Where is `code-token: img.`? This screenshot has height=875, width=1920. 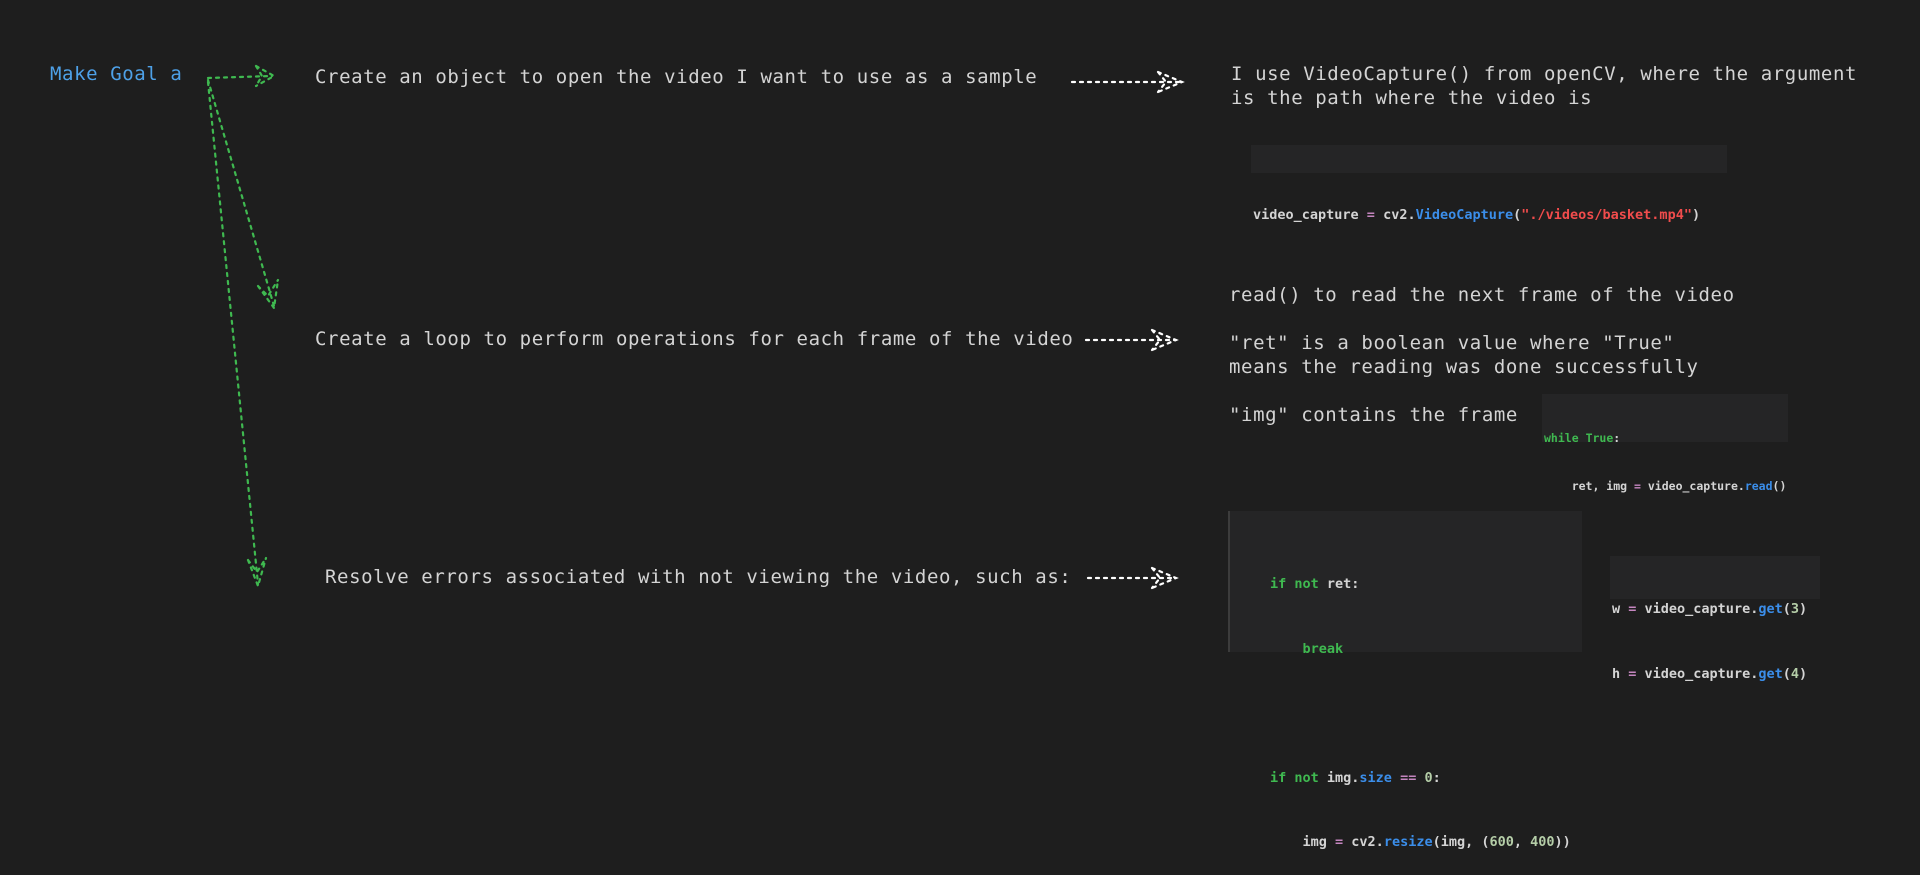
code-token: img. is located at coordinates (1339, 777).